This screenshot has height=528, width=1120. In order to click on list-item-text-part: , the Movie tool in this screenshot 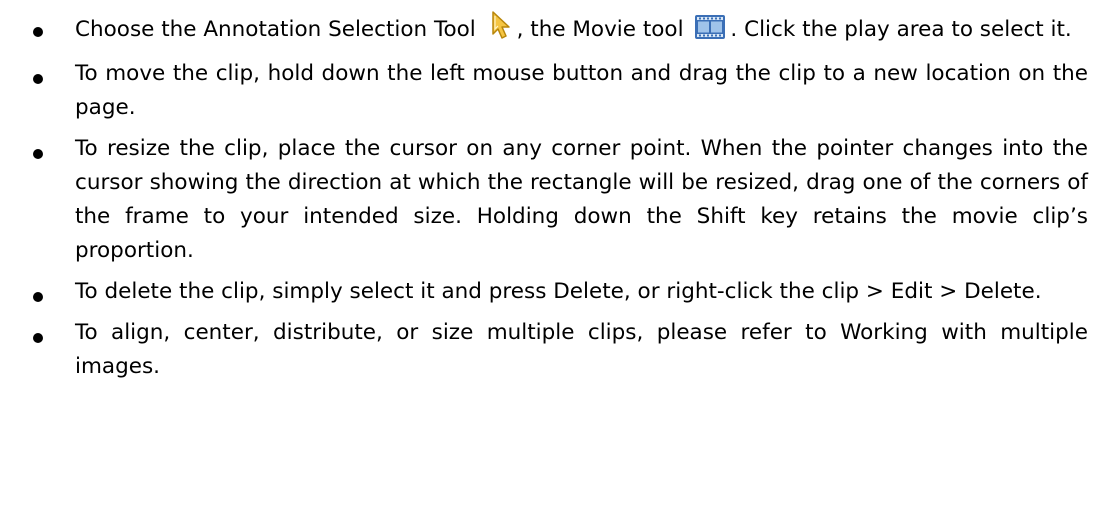, I will do `click(600, 29)`.